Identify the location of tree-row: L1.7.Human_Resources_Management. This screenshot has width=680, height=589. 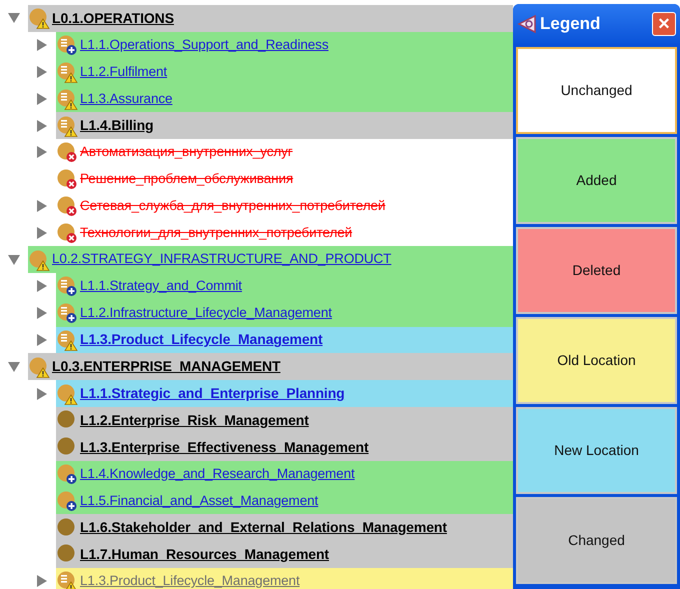
(284, 554).